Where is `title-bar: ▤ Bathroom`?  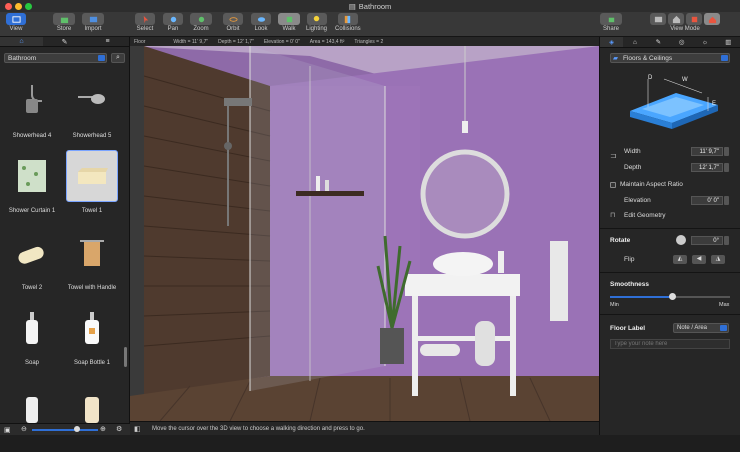
title-bar: ▤ Bathroom is located at coordinates (370, 6).